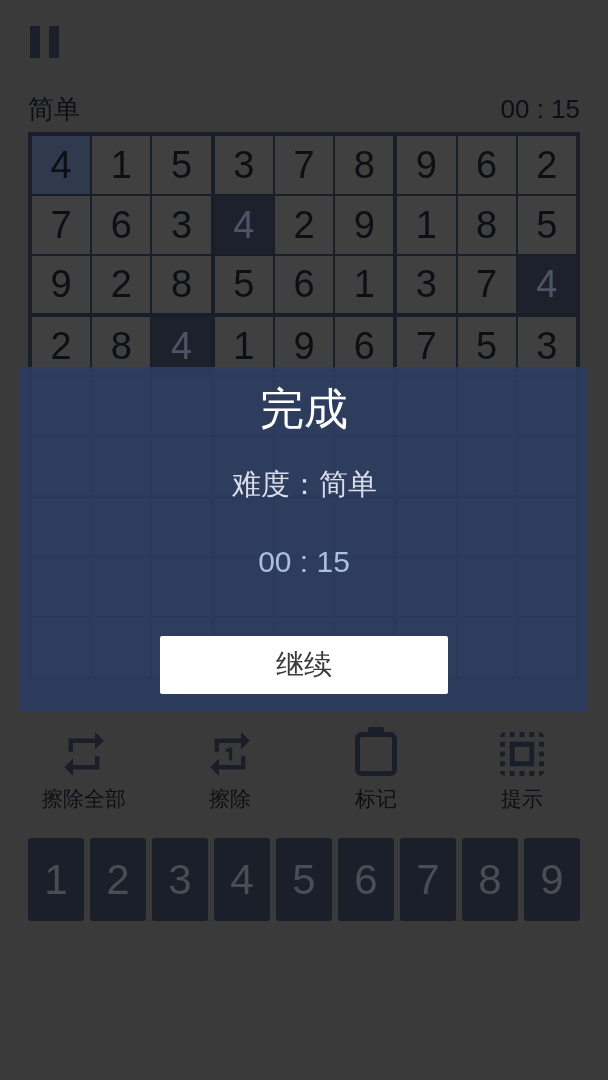 This screenshot has height=1080, width=608. What do you see at coordinates (84, 754) in the screenshot?
I see `repeat-icon` at bounding box center [84, 754].